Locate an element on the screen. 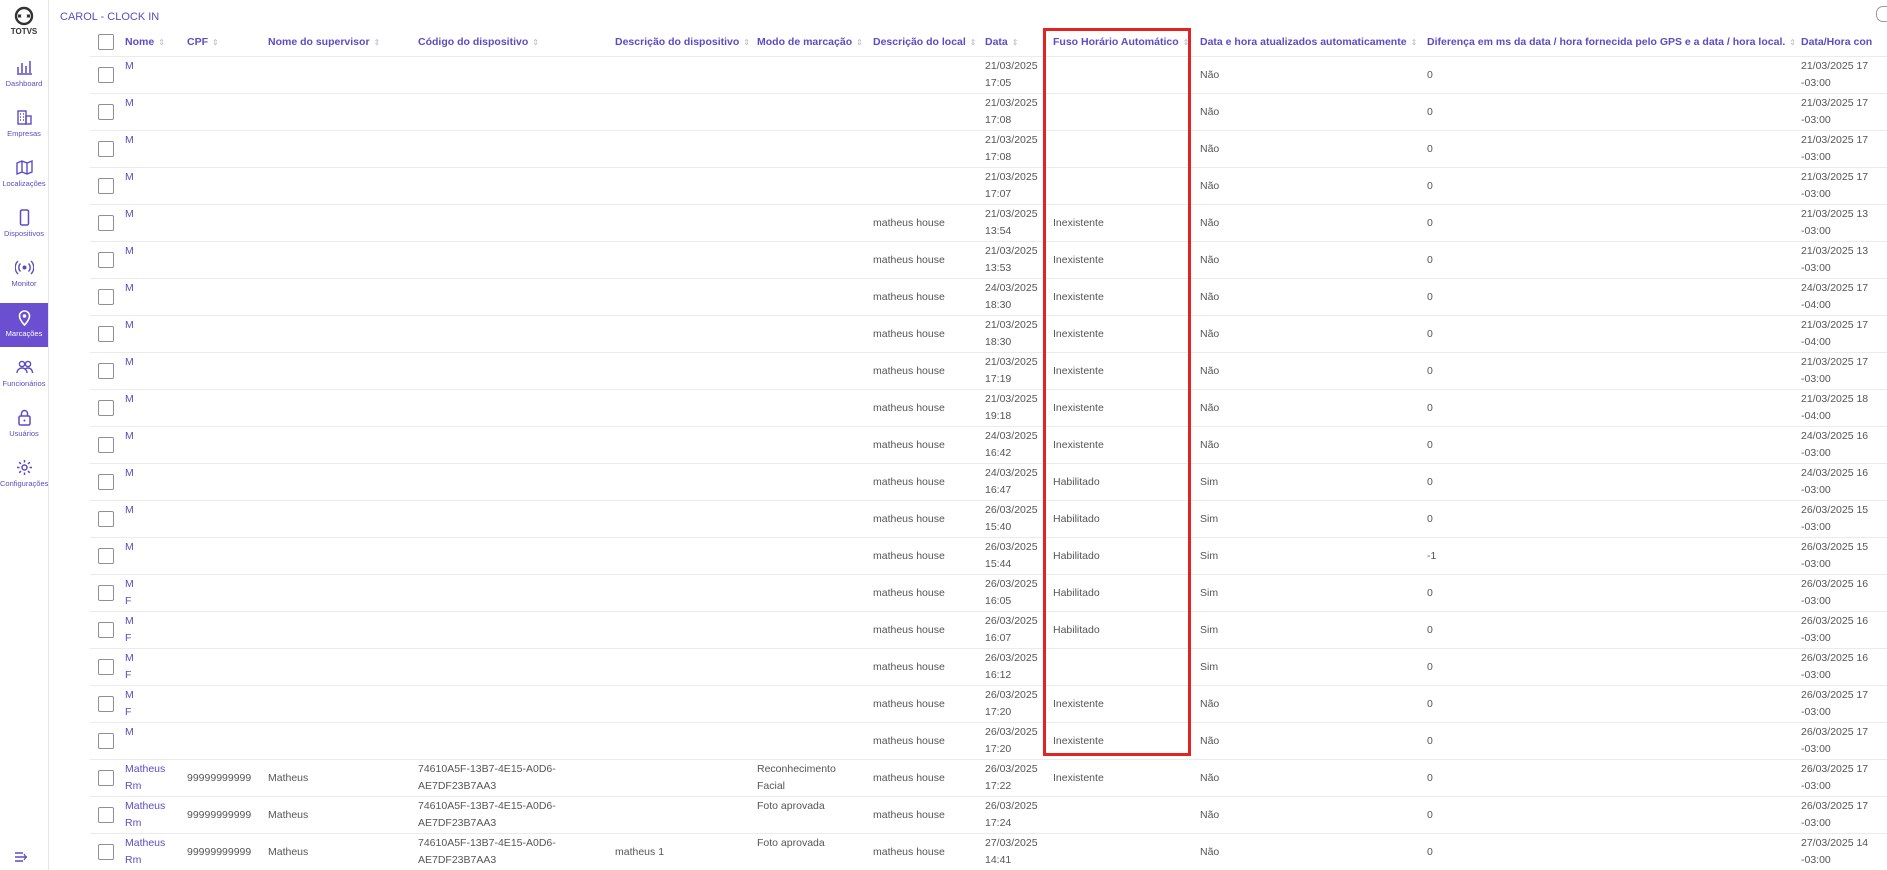 Image resolution: width=1887 pixels, height=870 pixels. user-menu-button is located at coordinates (1881, 14).